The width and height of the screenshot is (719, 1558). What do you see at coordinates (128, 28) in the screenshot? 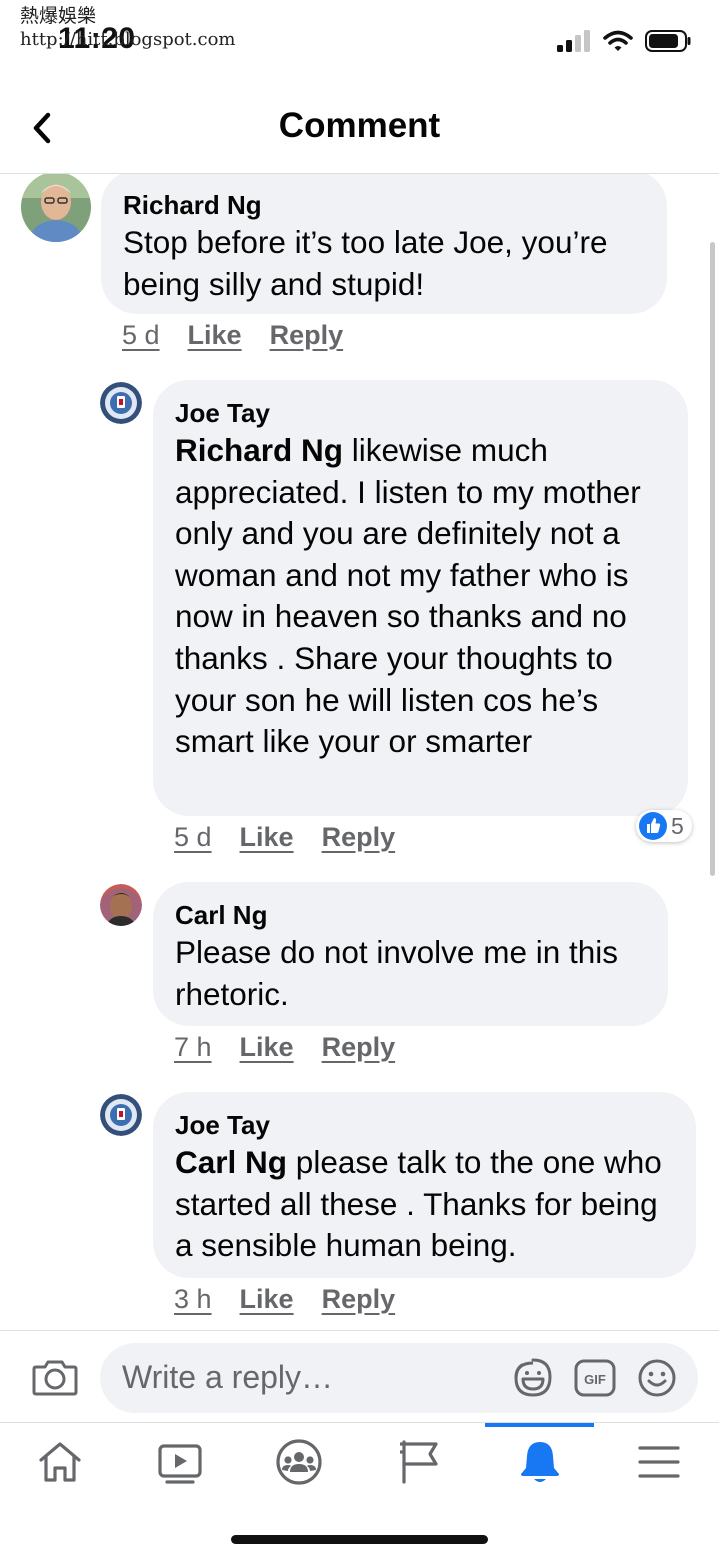
I see `watermark: 熱爆娛樂 http://hitt.blogspot.com` at bounding box center [128, 28].